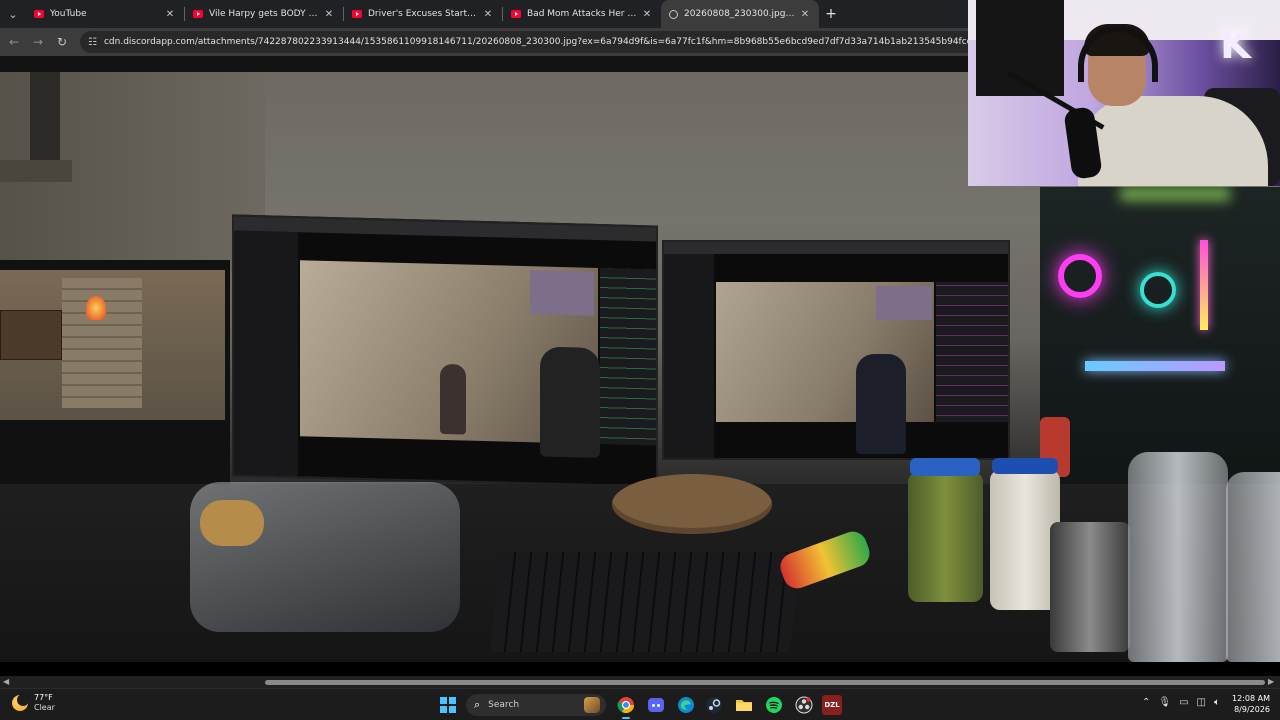  Describe the element at coordinates (1201, 702) in the screenshot. I see `network-icon: ◫` at that location.